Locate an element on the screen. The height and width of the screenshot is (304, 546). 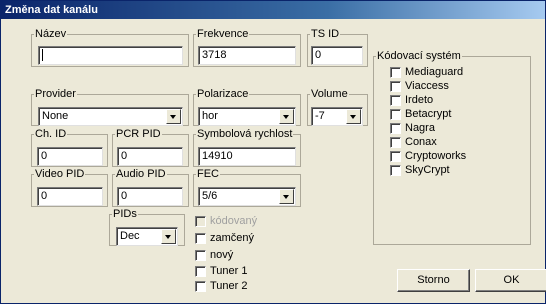
polarizace-label: Polarizace is located at coordinates (223, 94).